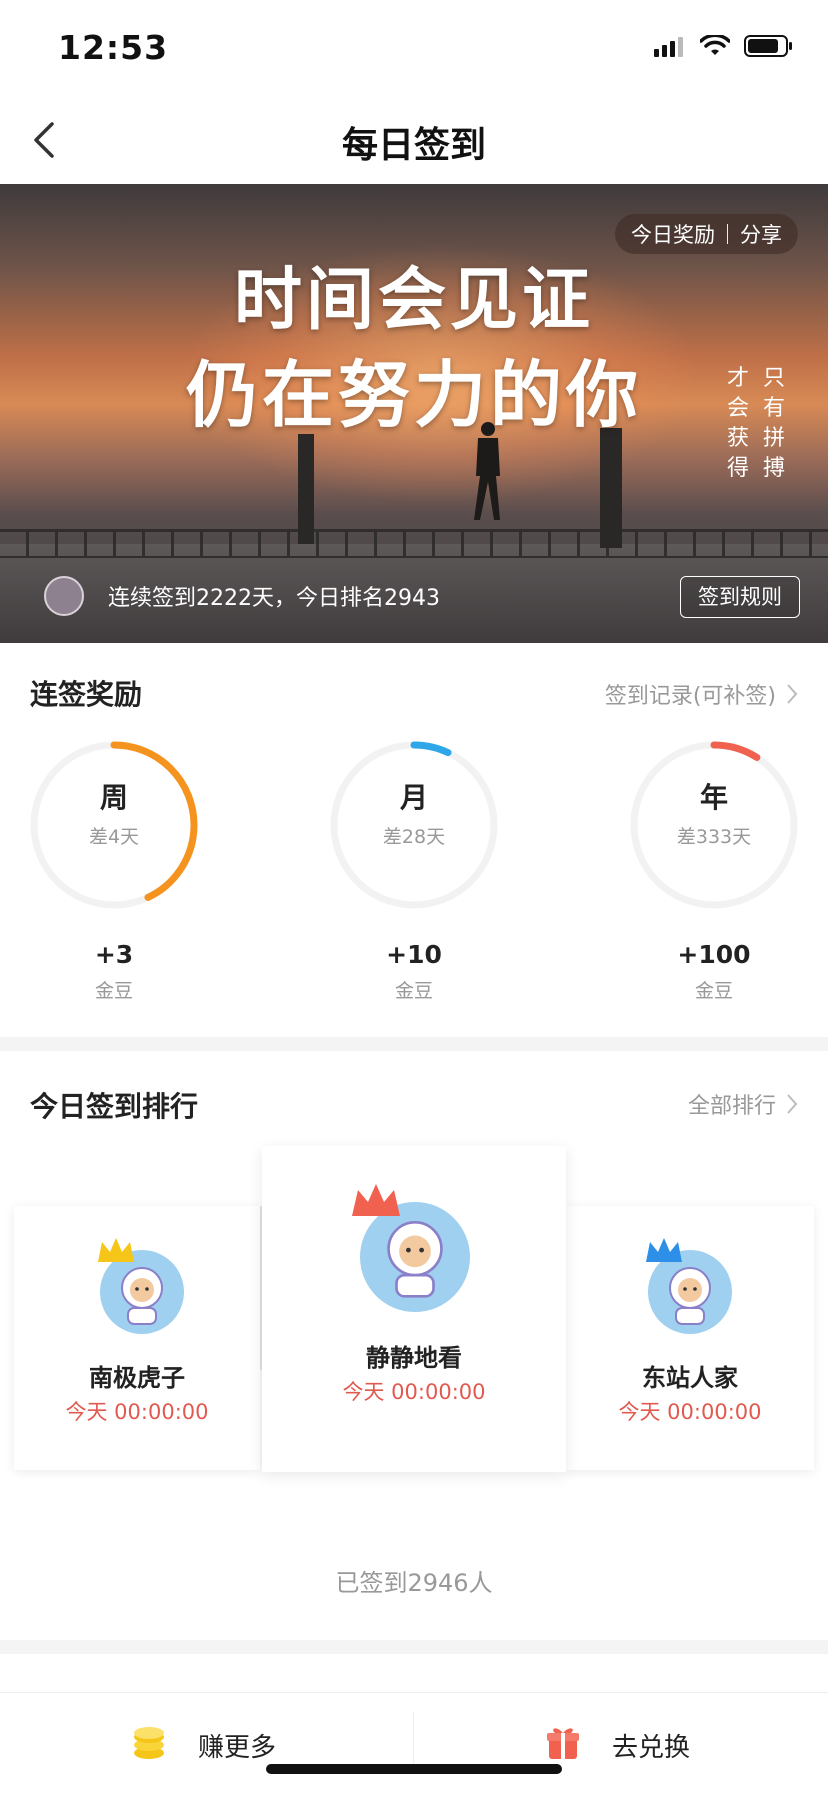 The height and width of the screenshot is (1793, 828). What do you see at coordinates (86, 694) in the screenshot?
I see `streak-rewards-title: 连签奖励` at bounding box center [86, 694].